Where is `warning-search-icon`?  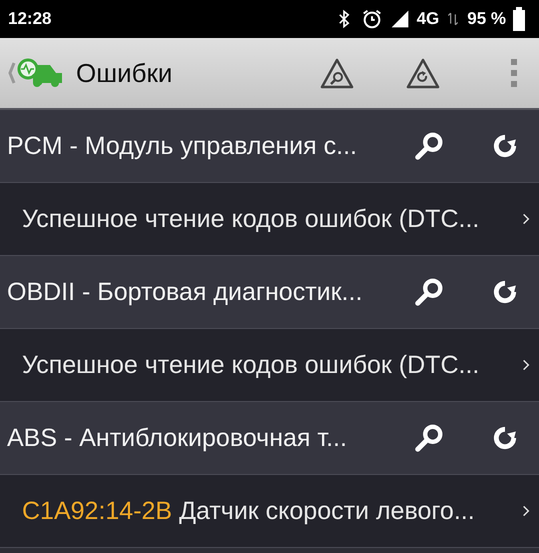
warning-search-icon is located at coordinates (337, 73).